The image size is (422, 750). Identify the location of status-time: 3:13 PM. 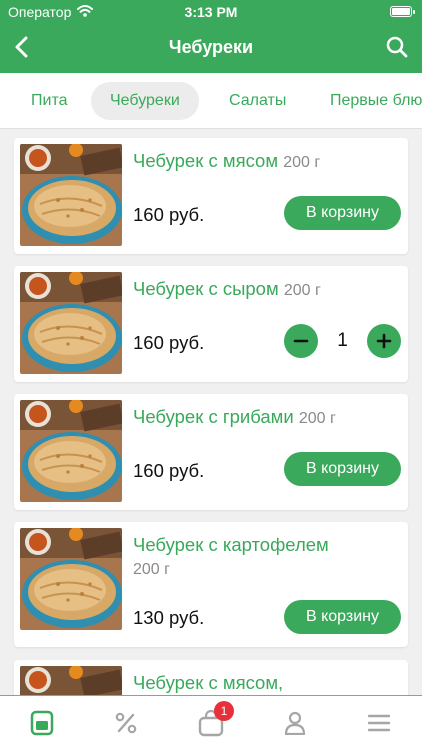
(211, 12).